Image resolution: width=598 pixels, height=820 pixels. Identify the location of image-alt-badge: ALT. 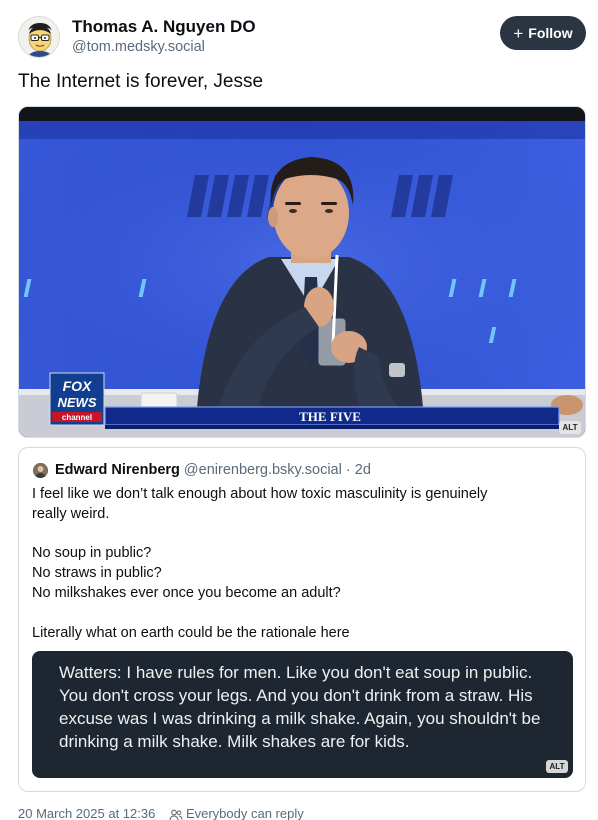
(570, 427).